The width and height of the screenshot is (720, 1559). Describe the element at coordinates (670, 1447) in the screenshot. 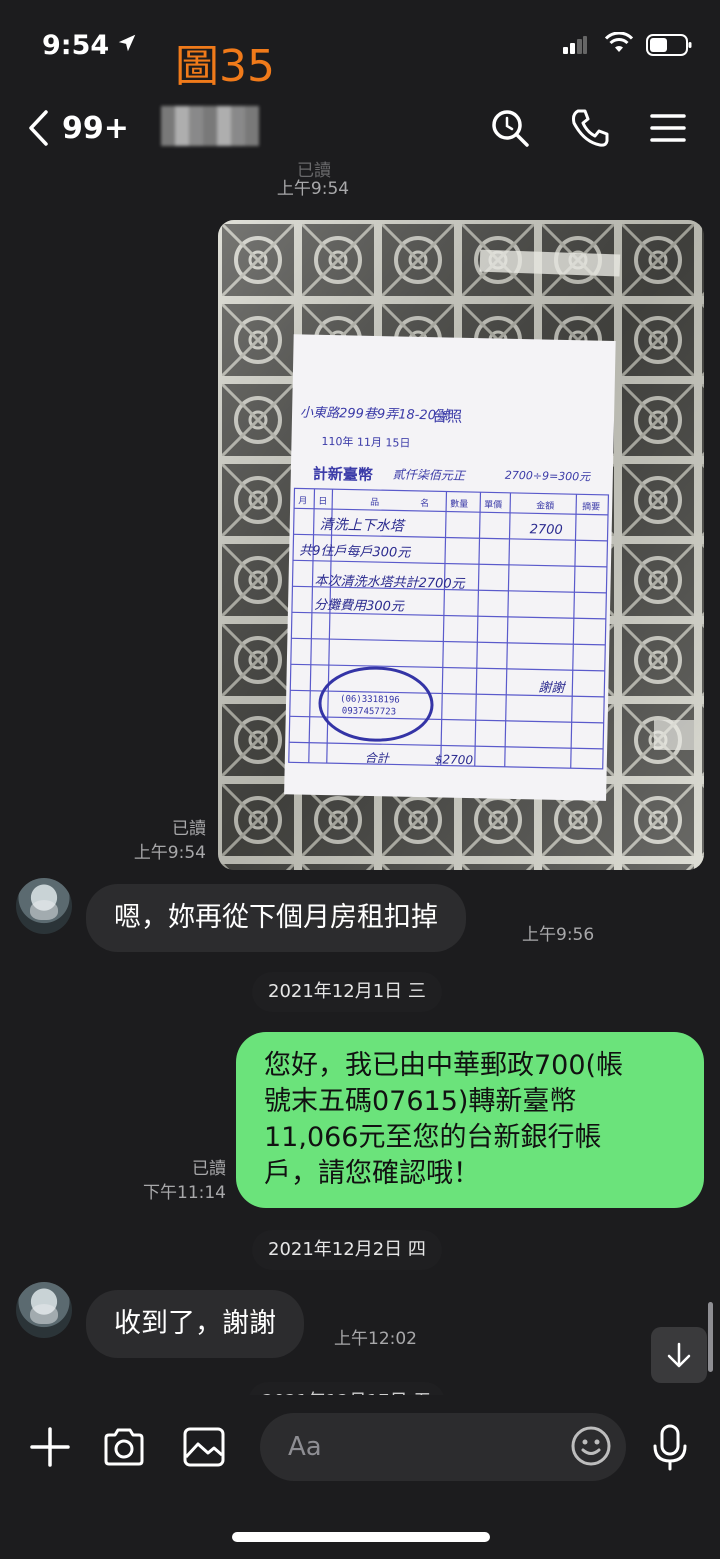

I see `microphone-icon` at that location.